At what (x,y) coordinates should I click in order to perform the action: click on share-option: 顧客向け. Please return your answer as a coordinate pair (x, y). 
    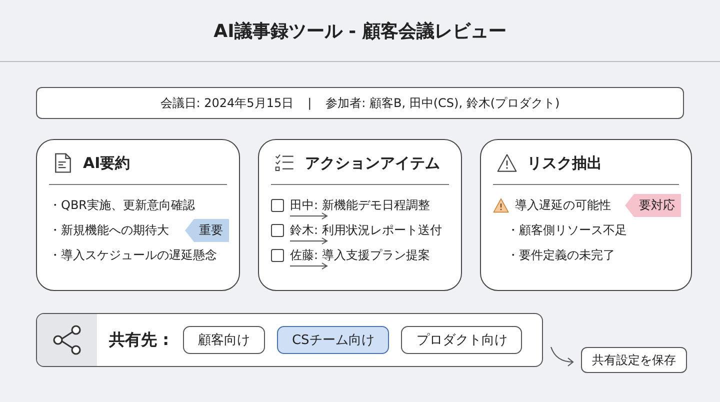
    Looking at the image, I should click on (223, 340).